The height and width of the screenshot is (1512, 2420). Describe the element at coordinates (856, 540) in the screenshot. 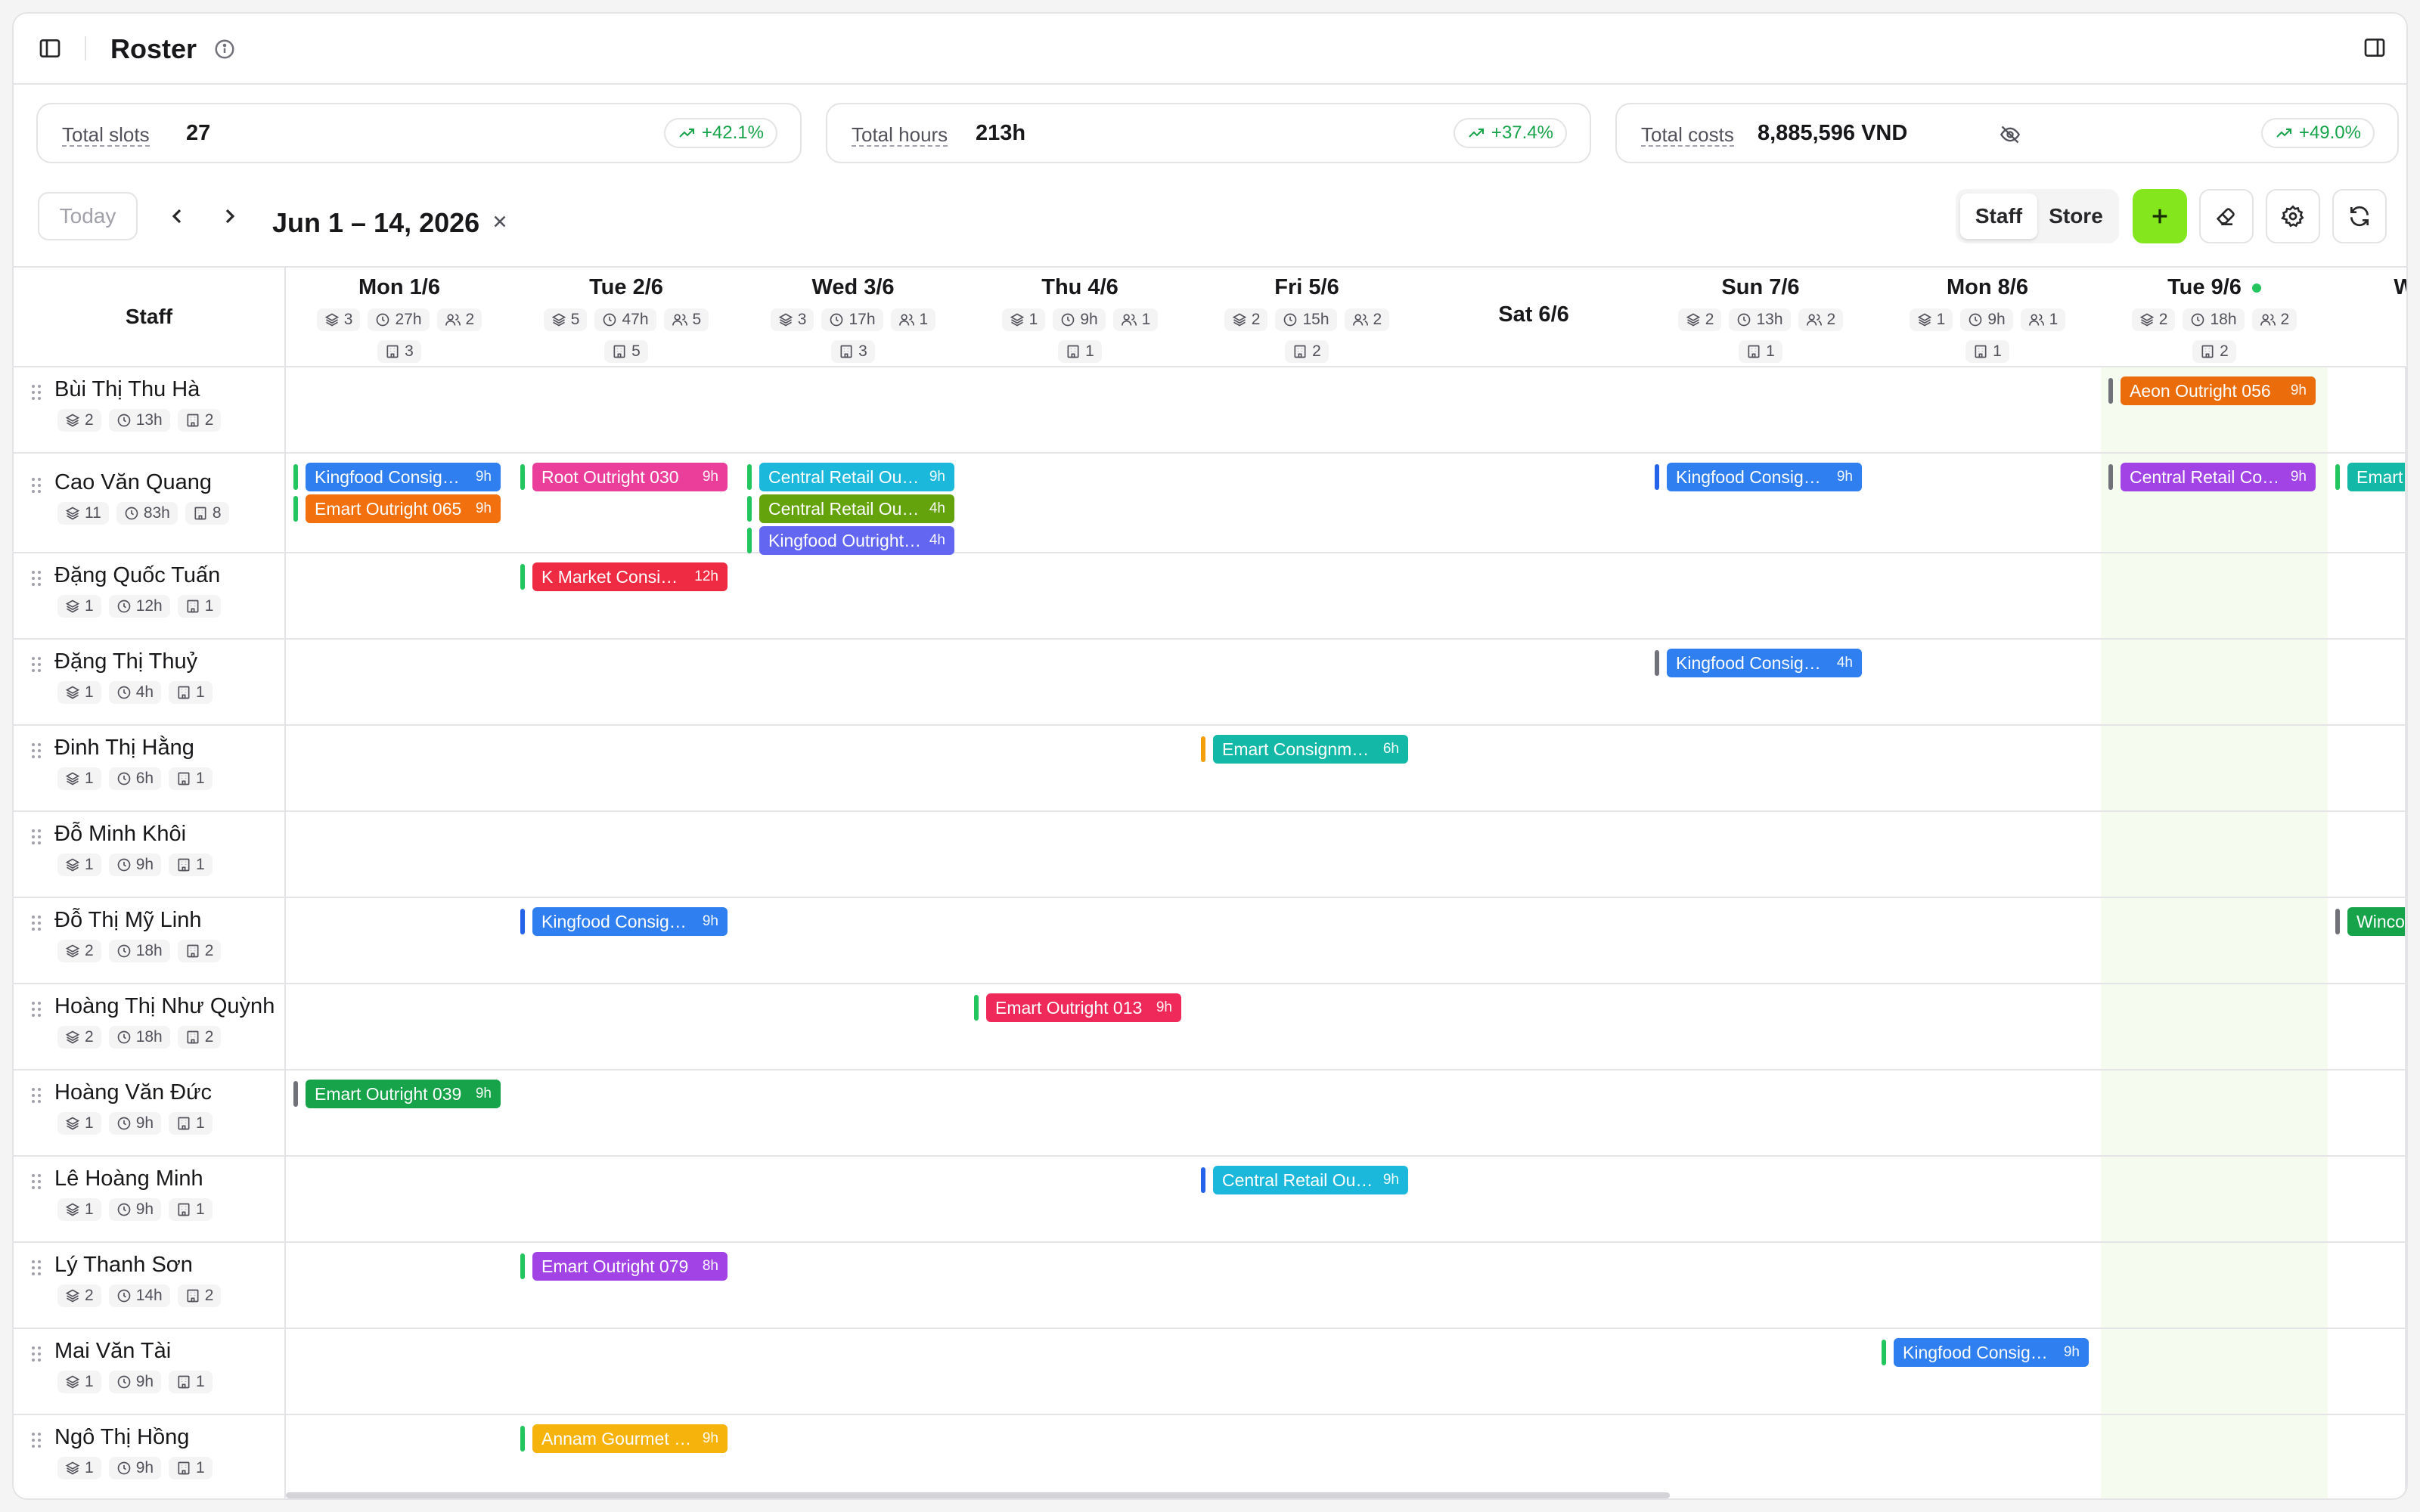

I see `shift-pill: Kingfood Outright 018 4h` at that location.